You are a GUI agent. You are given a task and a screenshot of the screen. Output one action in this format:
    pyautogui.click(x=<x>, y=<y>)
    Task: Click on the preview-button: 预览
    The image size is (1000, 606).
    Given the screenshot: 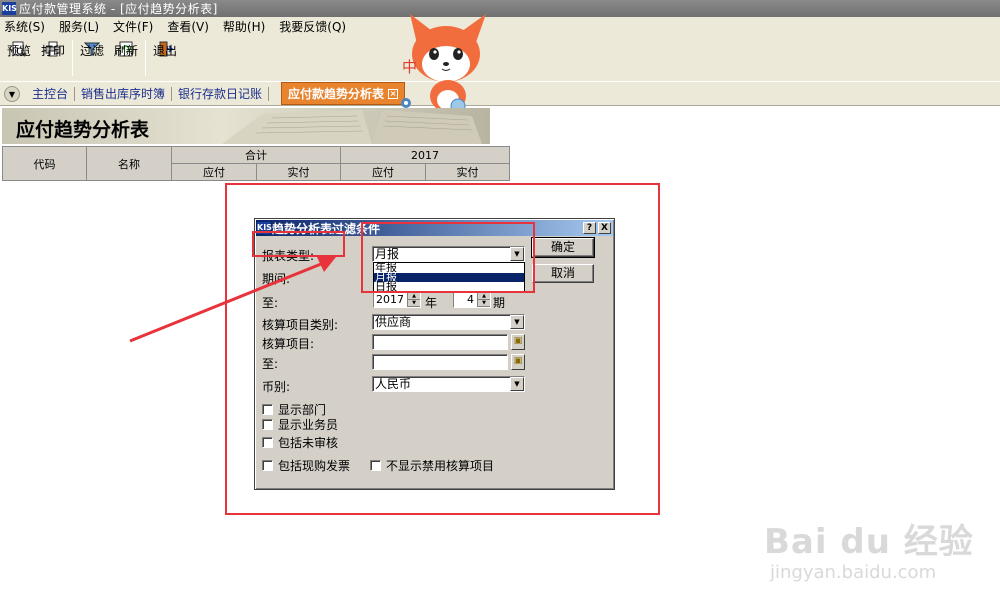 What is the action you would take?
    pyautogui.click(x=19, y=49)
    